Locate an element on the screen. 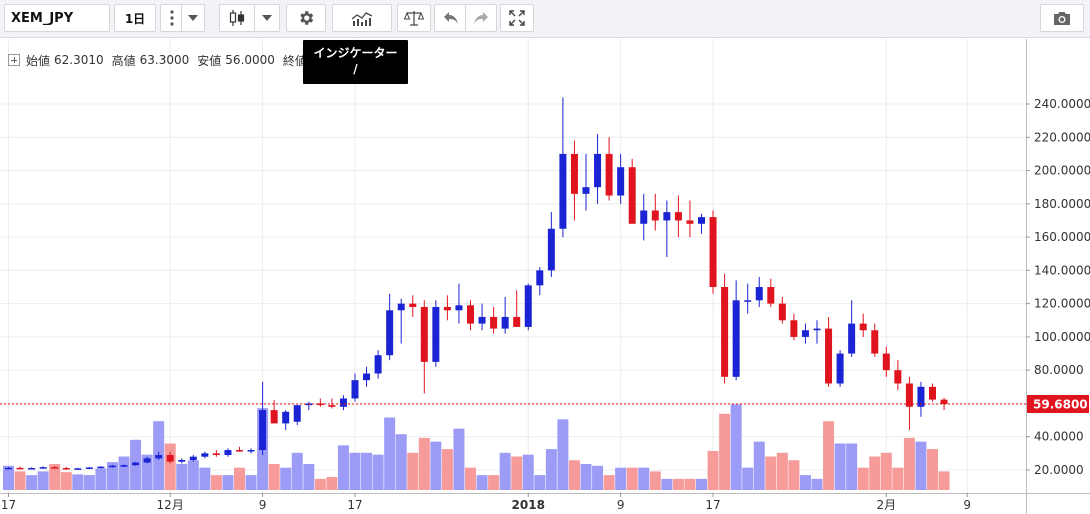  x-tick-label: 9 is located at coordinates (621, 505).